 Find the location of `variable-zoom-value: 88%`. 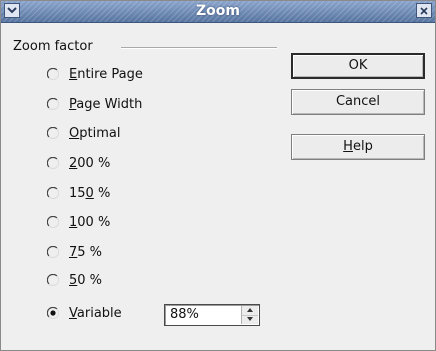

variable-zoom-value: 88% is located at coordinates (184, 315).